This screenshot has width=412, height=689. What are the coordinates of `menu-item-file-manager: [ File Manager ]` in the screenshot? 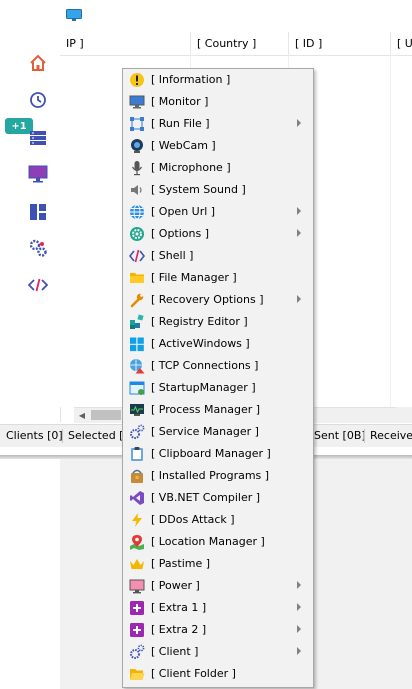 It's located at (218, 278).